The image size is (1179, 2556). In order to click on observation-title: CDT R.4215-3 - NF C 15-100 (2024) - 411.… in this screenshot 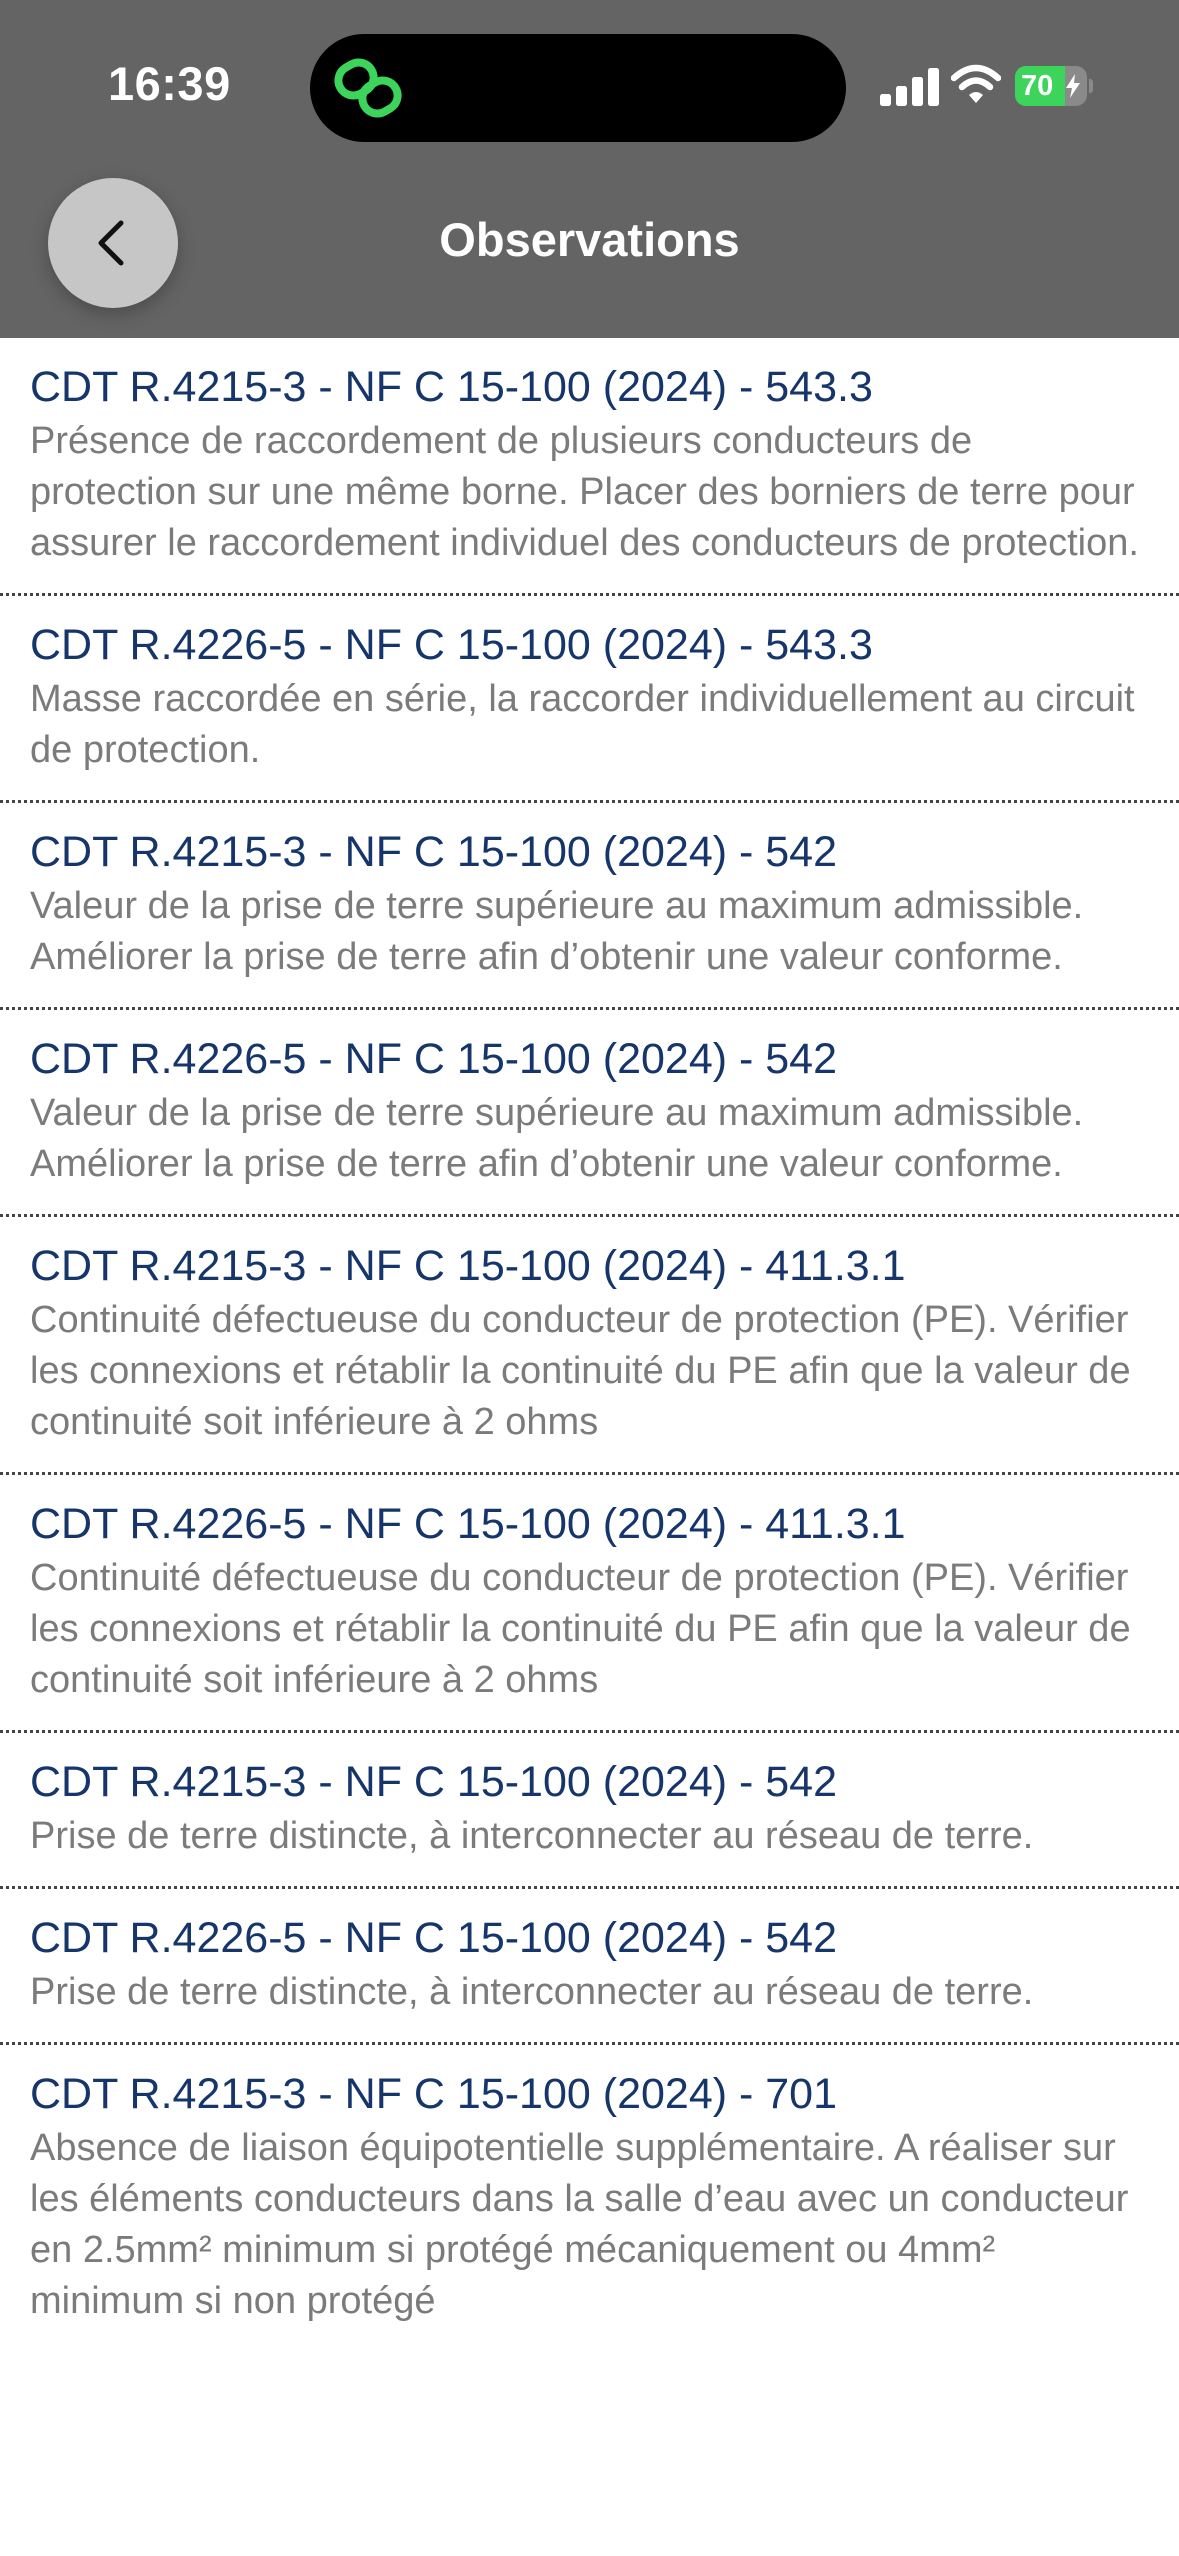, I will do `click(468, 1266)`.